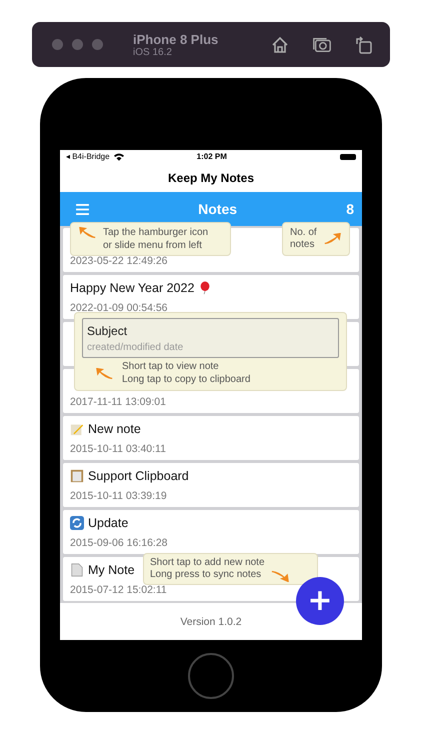 The height and width of the screenshot is (750, 422). Describe the element at coordinates (88, 156) in the screenshot. I see `carrier-label: ◂ B4i-Bridge` at that location.